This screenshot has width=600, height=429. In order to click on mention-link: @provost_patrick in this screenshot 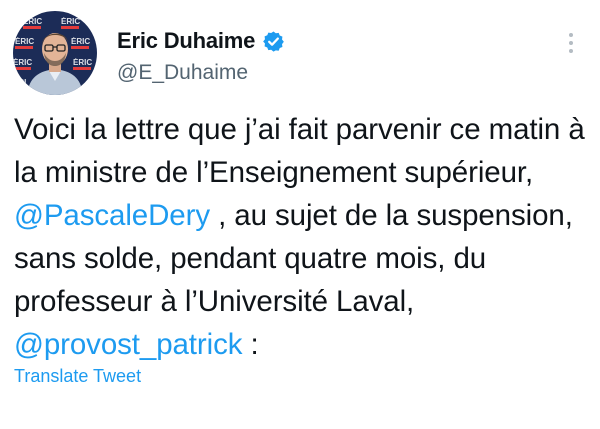, I will do `click(128, 344)`.